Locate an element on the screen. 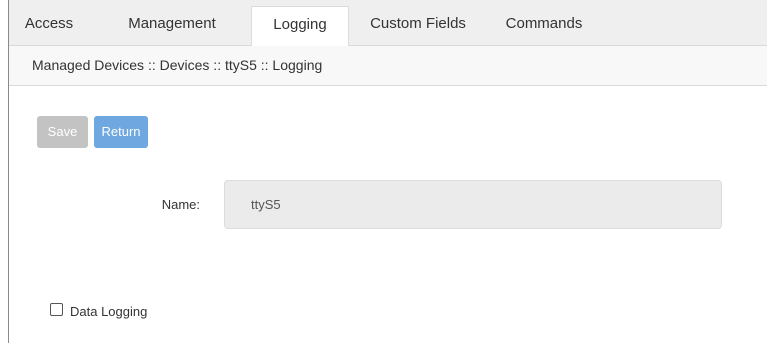 The image size is (767, 343). data-logging-row: Data Logging is located at coordinates (98, 309).